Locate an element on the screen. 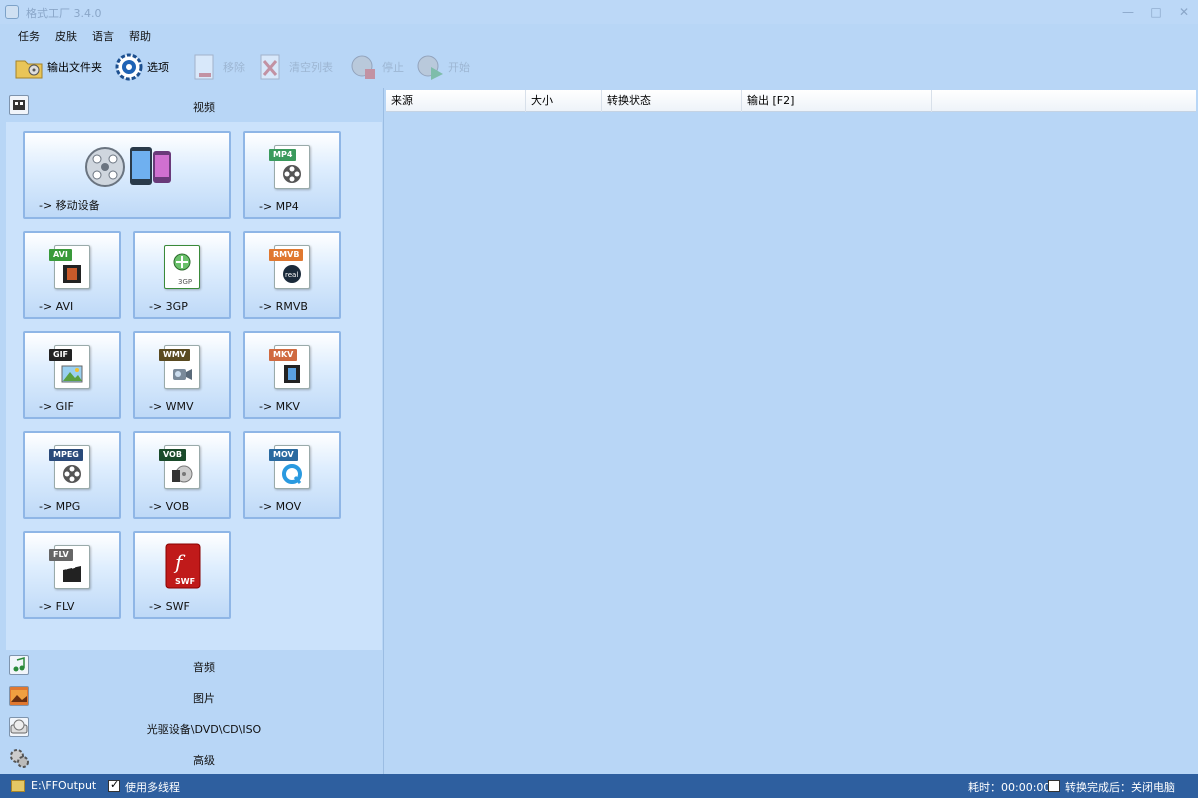  tile-mobile: -> 移动设备 is located at coordinates (127, 175).